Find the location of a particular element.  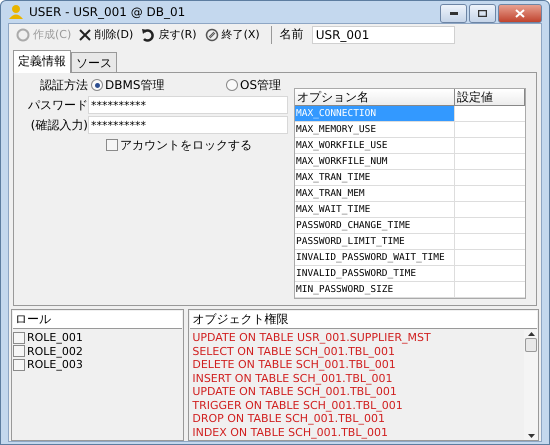

name-field: USR_001 is located at coordinates (383, 35).